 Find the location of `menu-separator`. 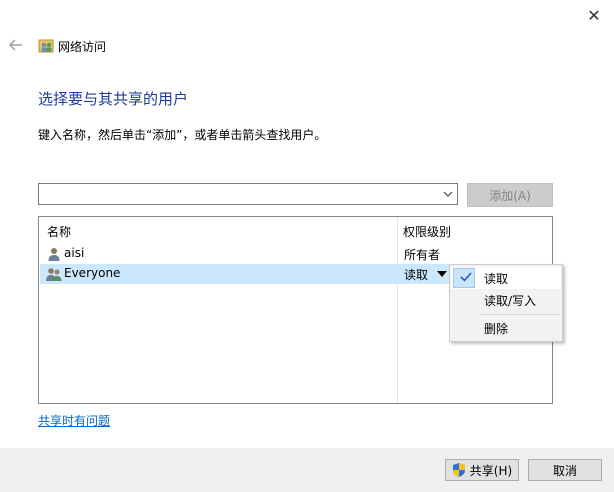

menu-separator is located at coordinates (520, 314).